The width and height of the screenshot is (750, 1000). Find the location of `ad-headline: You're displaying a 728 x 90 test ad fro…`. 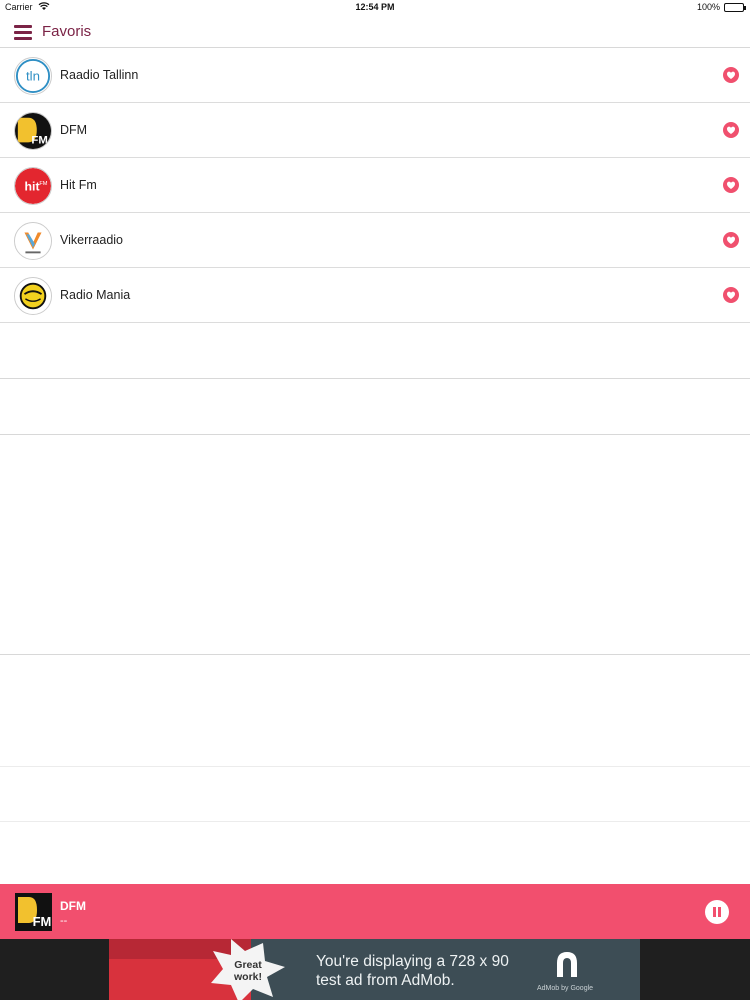

ad-headline: You're displaying a 728 x 90 test ad fro… is located at coordinates (412, 971).